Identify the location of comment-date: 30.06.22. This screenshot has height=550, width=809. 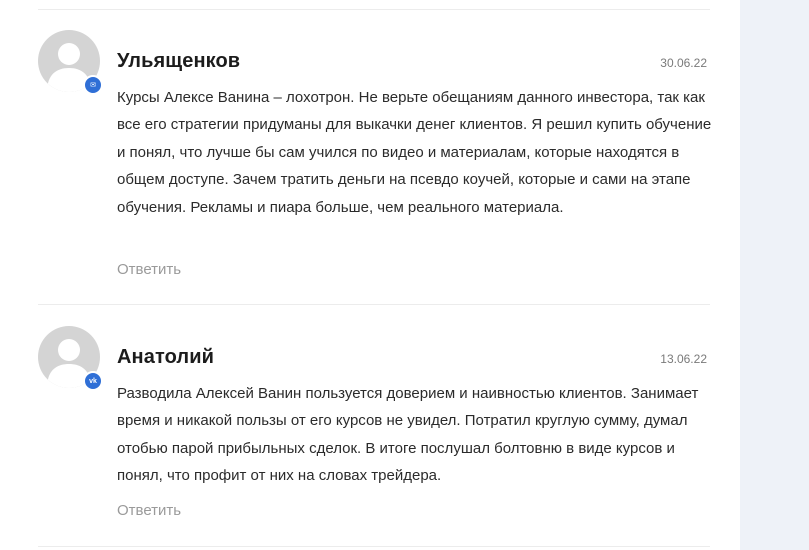
(683, 63).